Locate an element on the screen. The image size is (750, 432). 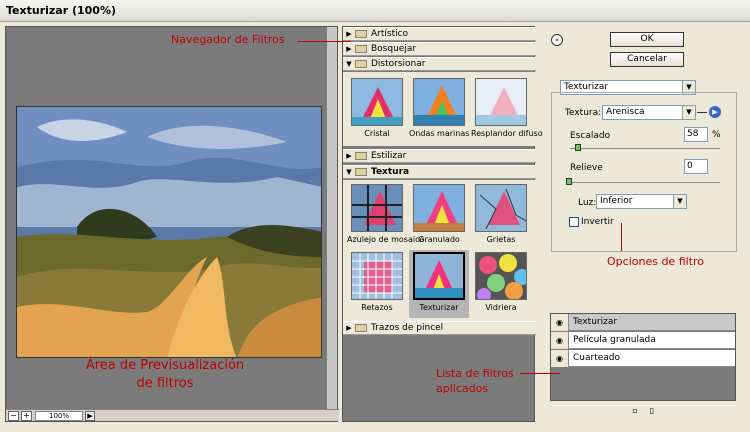
filter-caption: Retazos is located at coordinates (377, 307).